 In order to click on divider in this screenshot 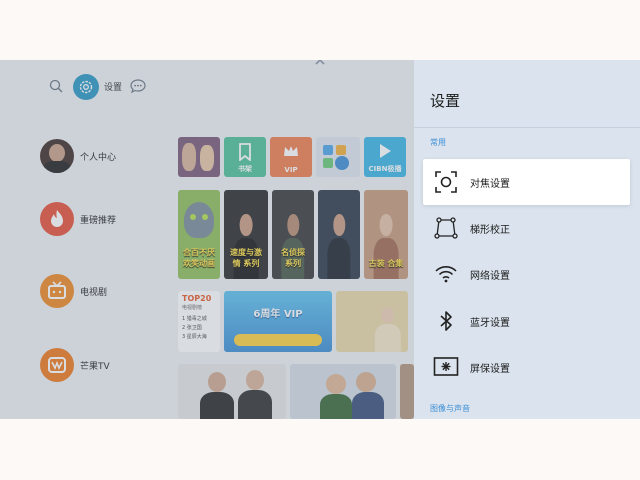, I will do `click(527, 127)`.